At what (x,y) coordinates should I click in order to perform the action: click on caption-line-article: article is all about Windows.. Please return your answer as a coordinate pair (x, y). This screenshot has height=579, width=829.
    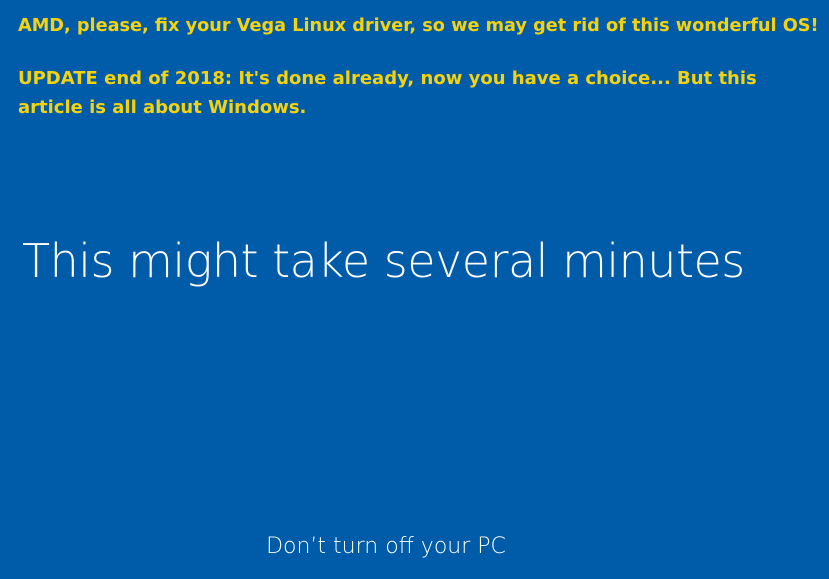
    Looking at the image, I should click on (162, 107).